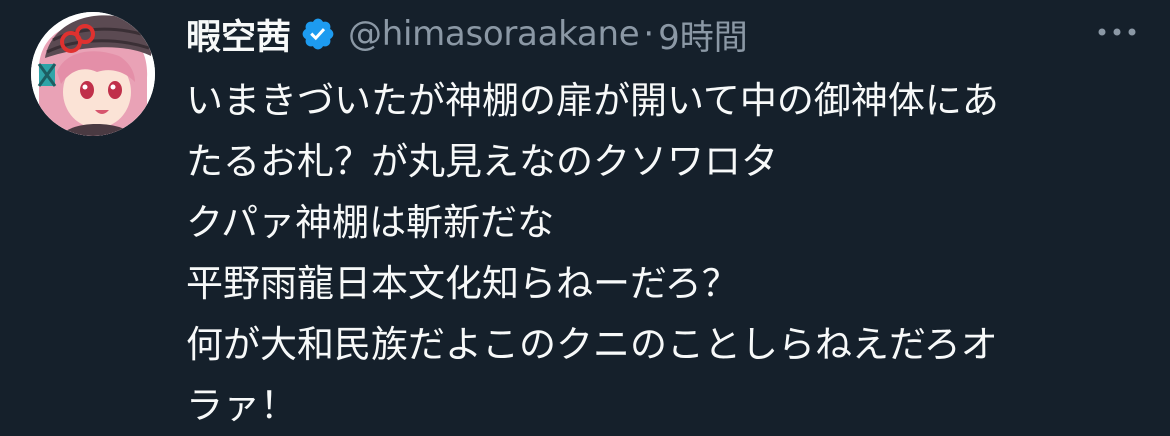  What do you see at coordinates (462, 283) in the screenshot?
I see `tweet-text-line: 平野雨龍日本文化知らねーだろ？` at bounding box center [462, 283].